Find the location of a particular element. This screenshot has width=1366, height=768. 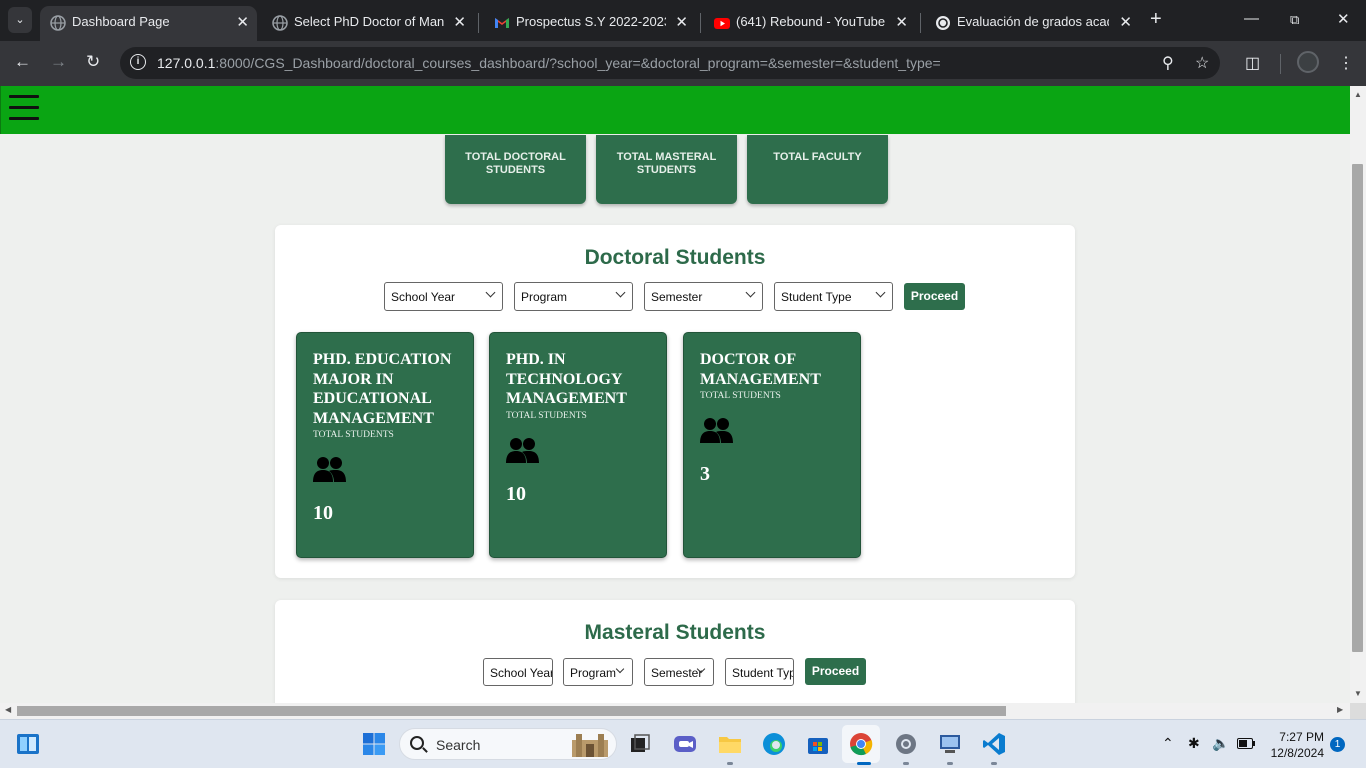

program-card-dm: DOCTOR OF MANAGEMENT TOTAL STUDENTS 3 is located at coordinates (772, 445).